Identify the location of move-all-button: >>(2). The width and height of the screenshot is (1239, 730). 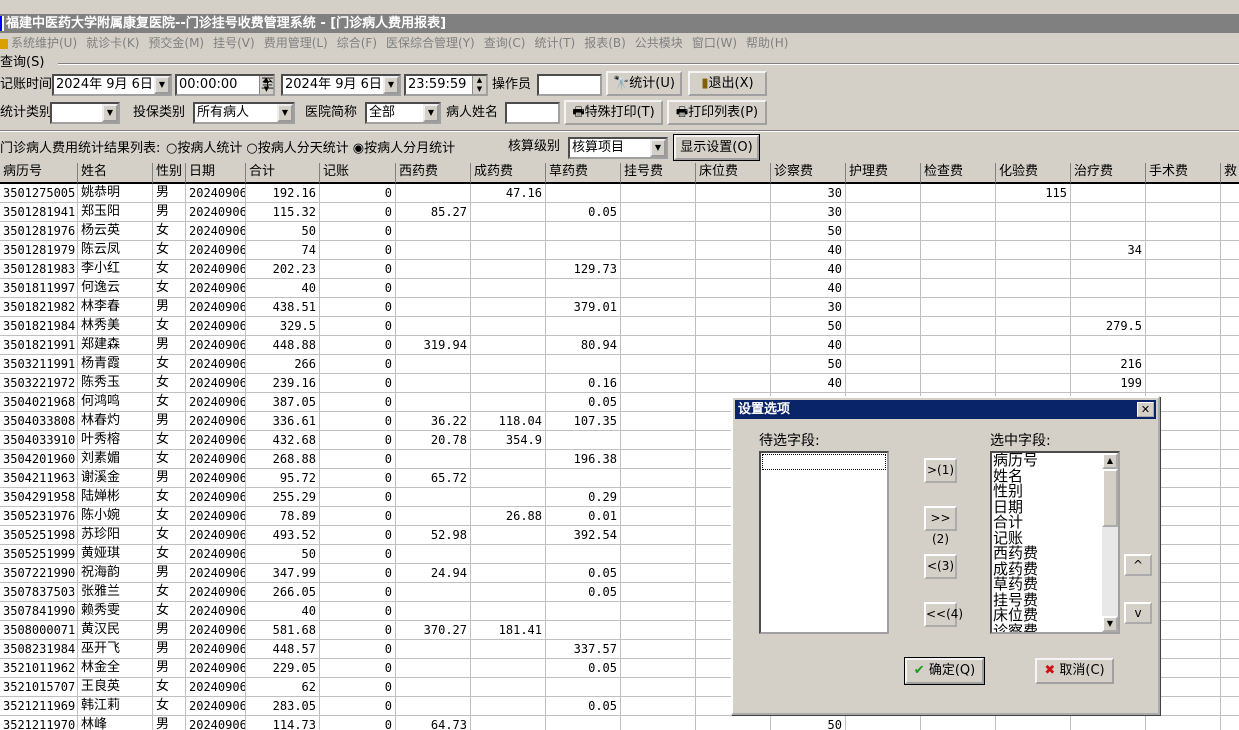
(940, 526).